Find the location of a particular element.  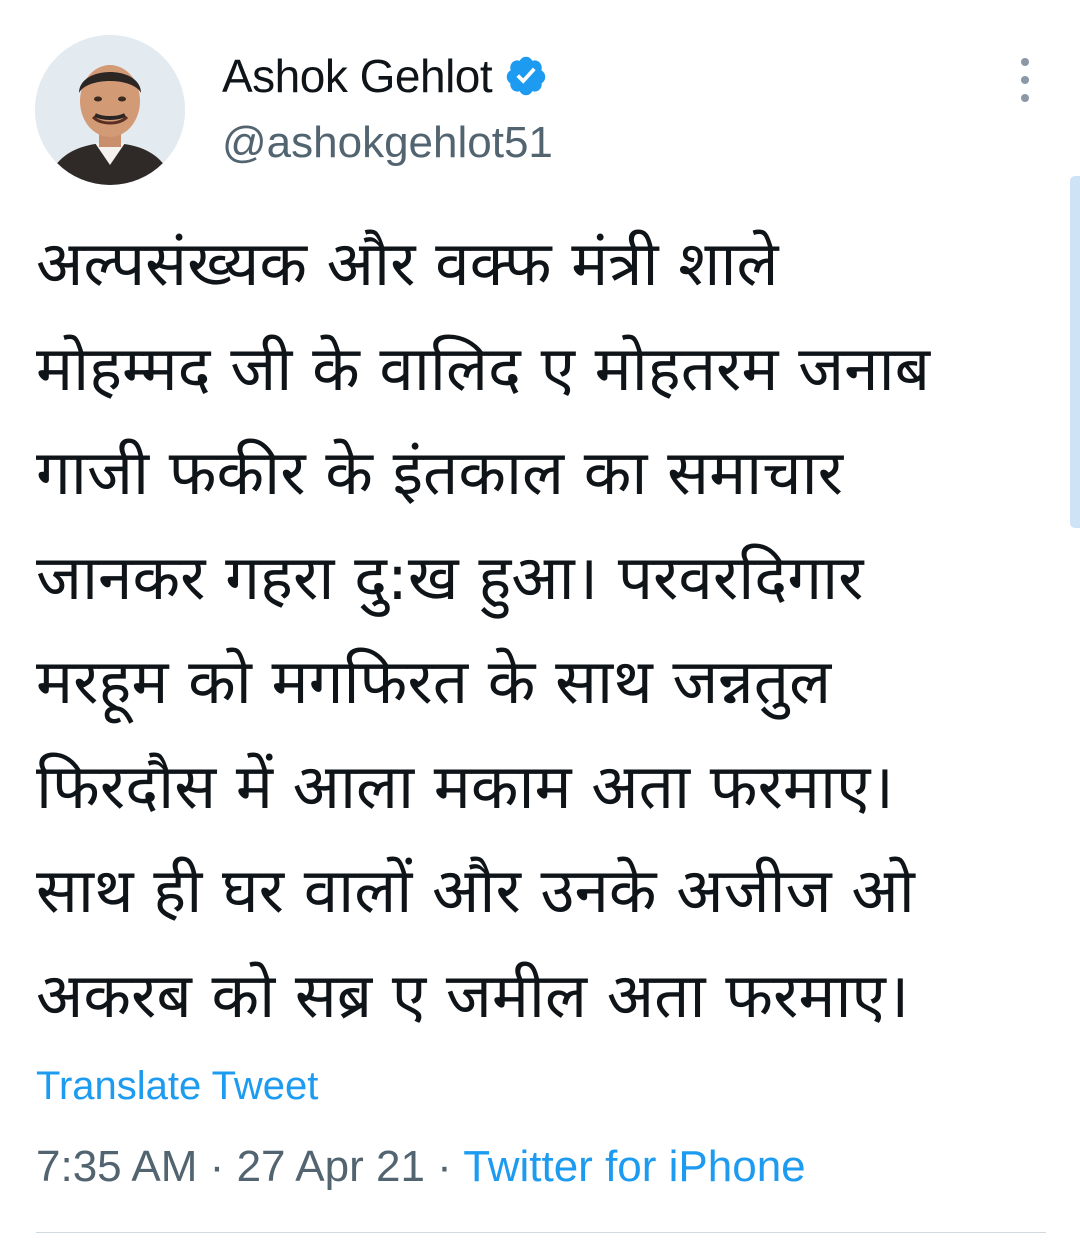

avatar is located at coordinates (110, 110).